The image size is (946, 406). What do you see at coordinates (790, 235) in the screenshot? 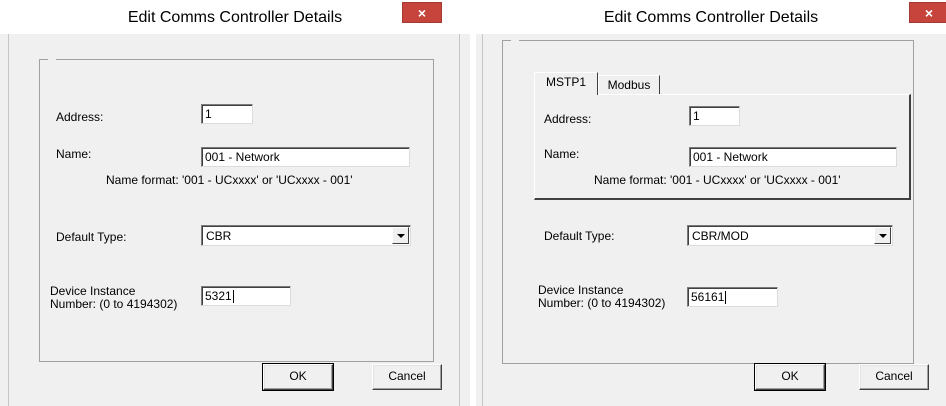
I see `default-type-select: CBR/MOD` at bounding box center [790, 235].